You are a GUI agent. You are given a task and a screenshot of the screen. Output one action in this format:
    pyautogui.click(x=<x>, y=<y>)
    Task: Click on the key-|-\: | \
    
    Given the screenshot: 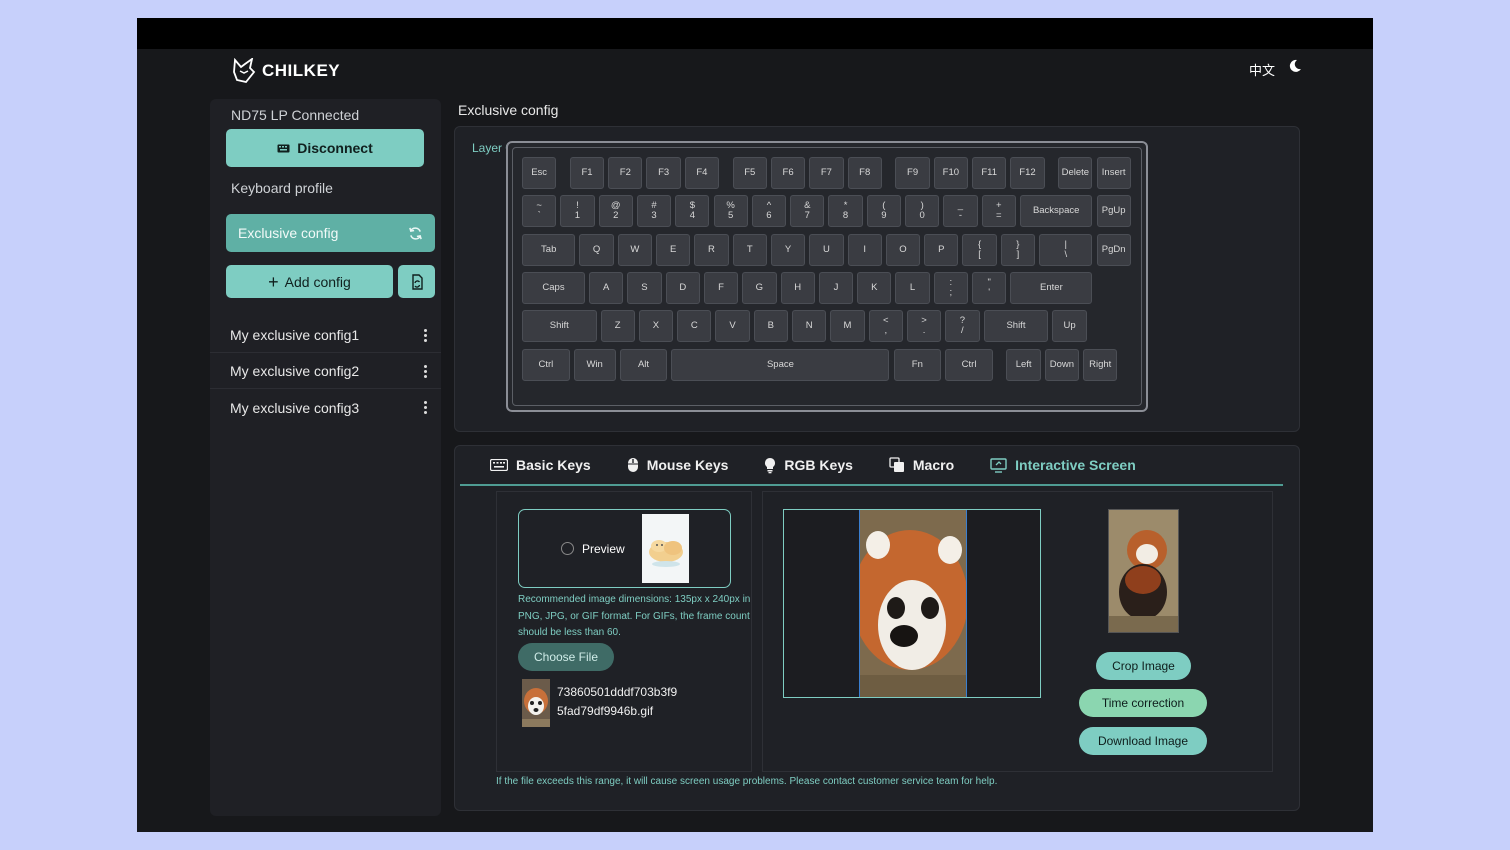 What is the action you would take?
    pyautogui.click(x=1066, y=249)
    